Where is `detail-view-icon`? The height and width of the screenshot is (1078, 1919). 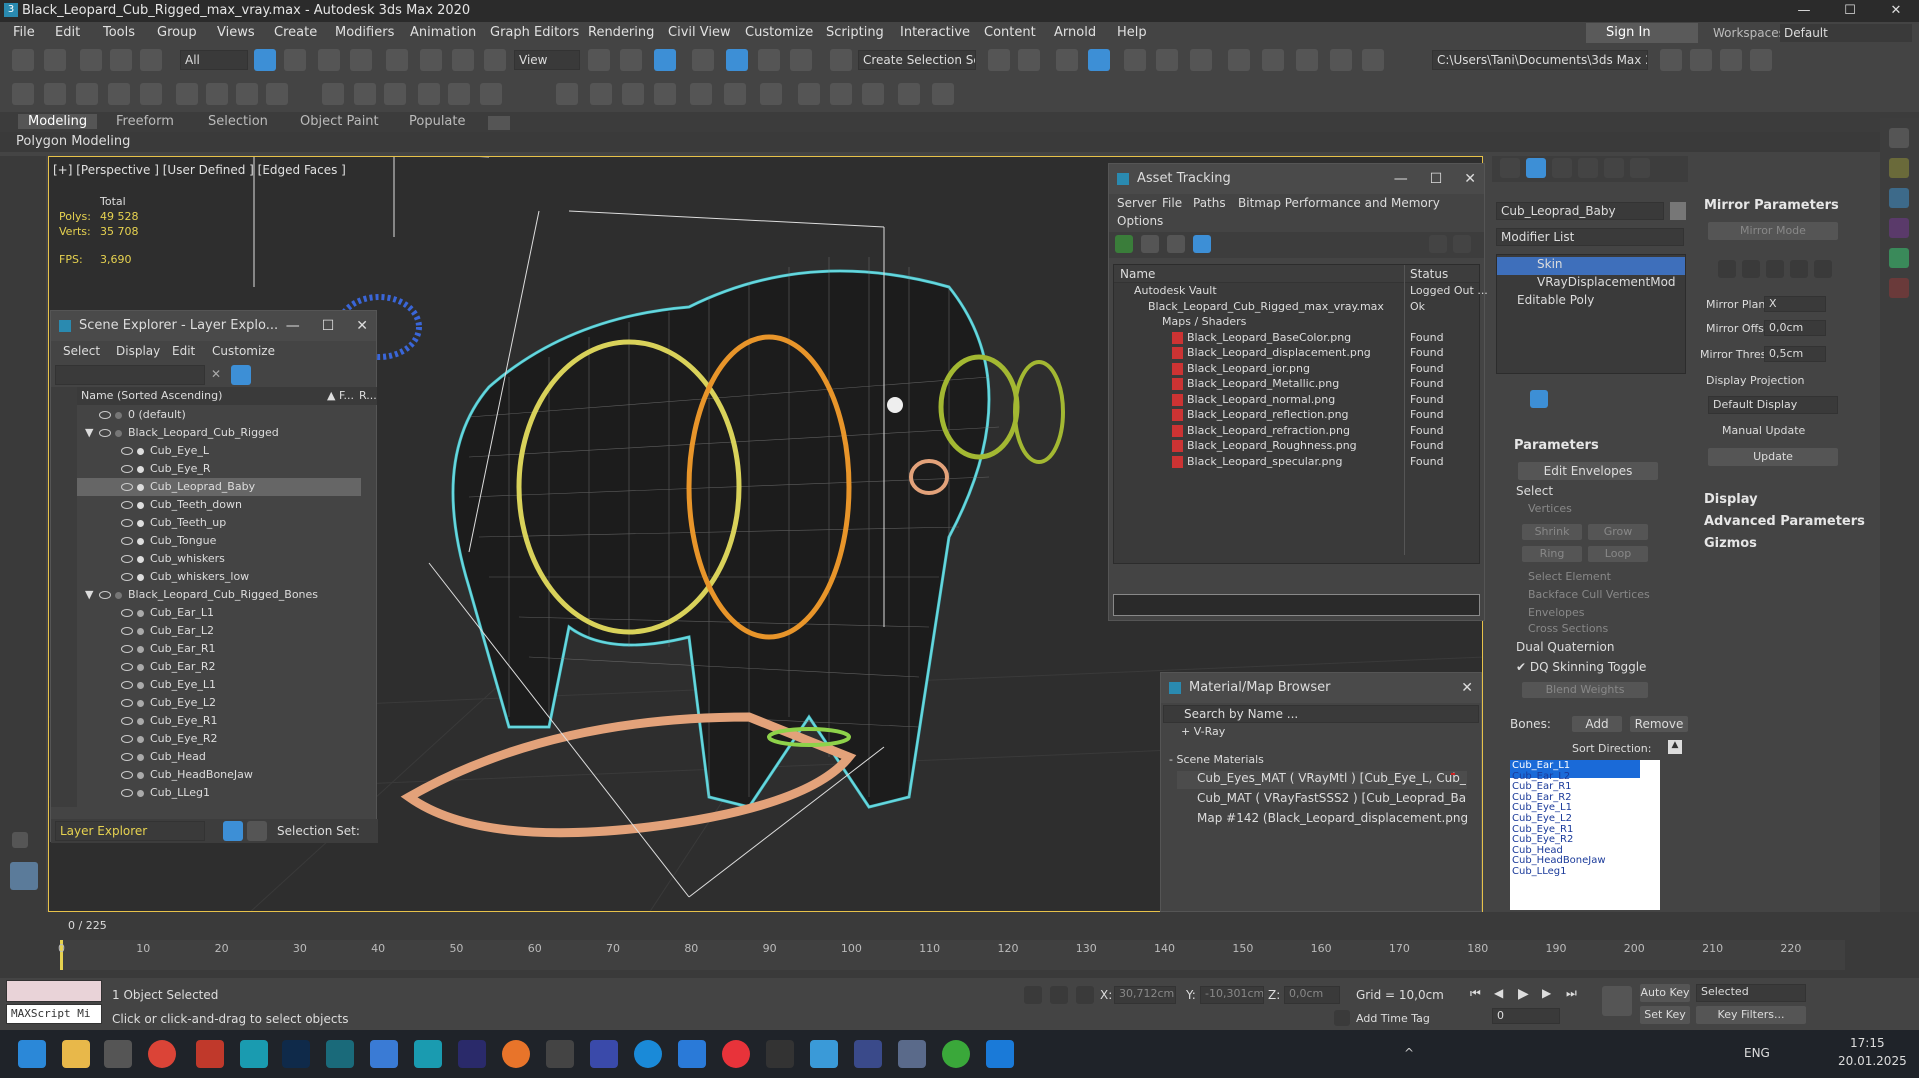 detail-view-icon is located at coordinates (1176, 244).